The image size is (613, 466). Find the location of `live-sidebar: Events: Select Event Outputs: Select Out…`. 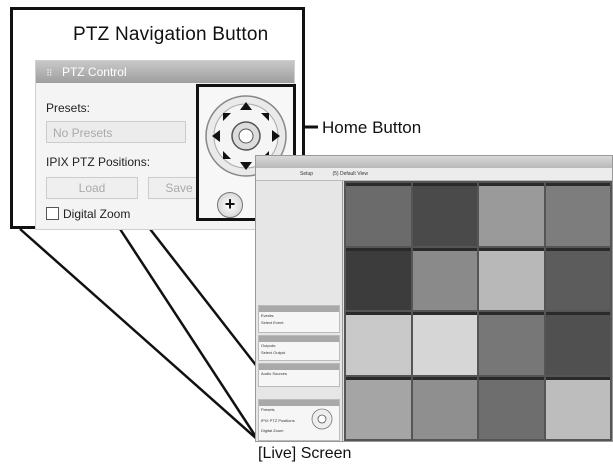

live-sidebar: Events: Select Event Outputs: Select Out… is located at coordinates (299, 311).